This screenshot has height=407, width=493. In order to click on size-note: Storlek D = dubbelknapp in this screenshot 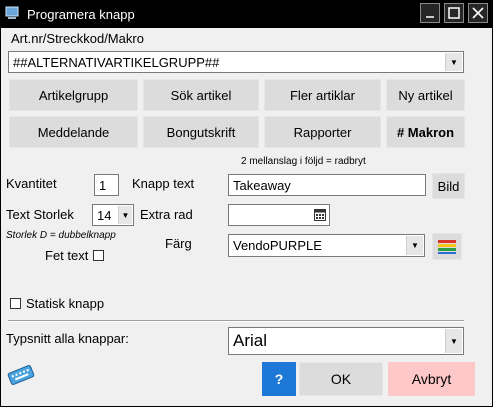, I will do `click(61, 235)`.